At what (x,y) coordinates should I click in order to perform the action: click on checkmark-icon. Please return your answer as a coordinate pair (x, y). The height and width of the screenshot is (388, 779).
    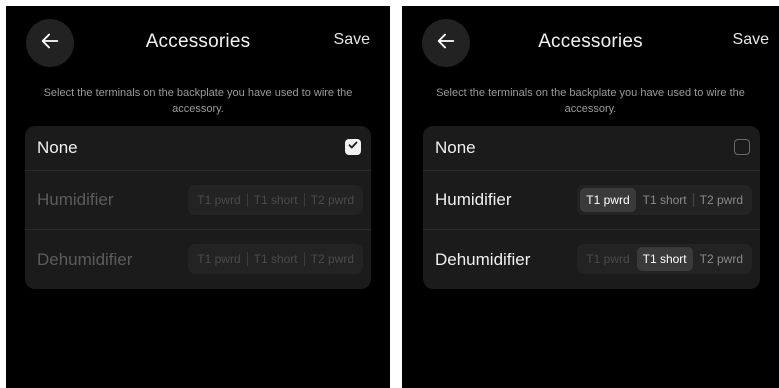
    Looking at the image, I should click on (353, 147).